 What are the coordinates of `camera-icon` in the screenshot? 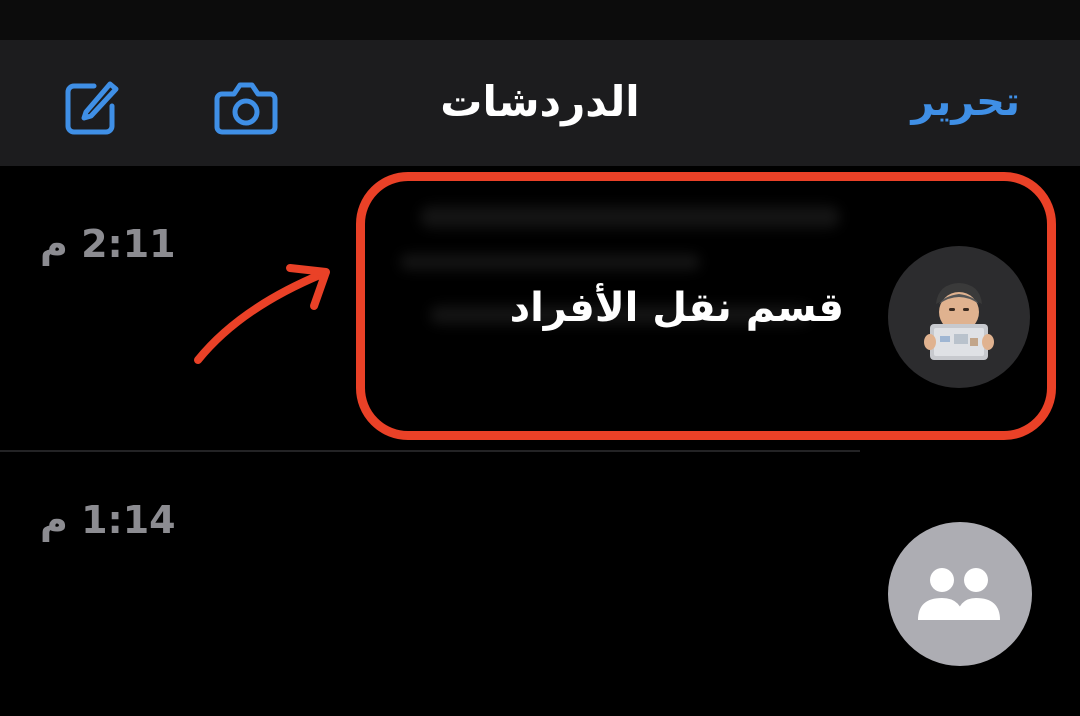 It's located at (246, 108).